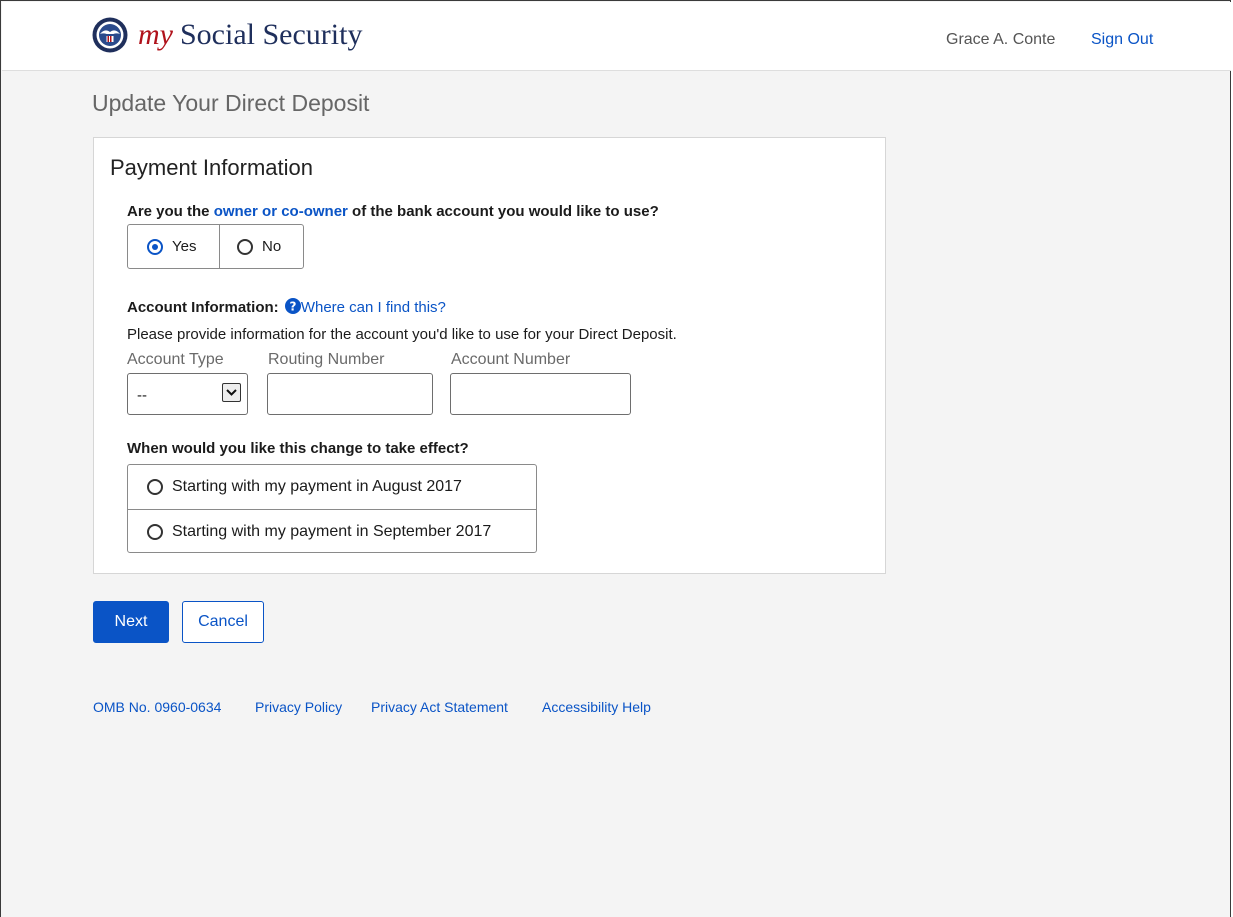  What do you see at coordinates (187, 394) in the screenshot?
I see `account-type-select: --` at bounding box center [187, 394].